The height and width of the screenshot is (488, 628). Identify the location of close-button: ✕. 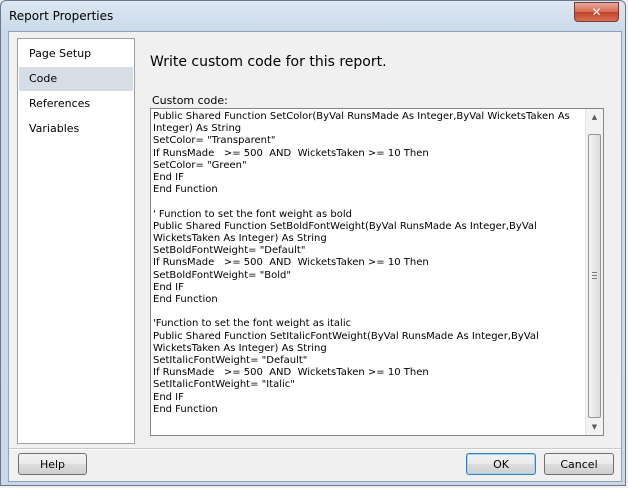
(596, 12).